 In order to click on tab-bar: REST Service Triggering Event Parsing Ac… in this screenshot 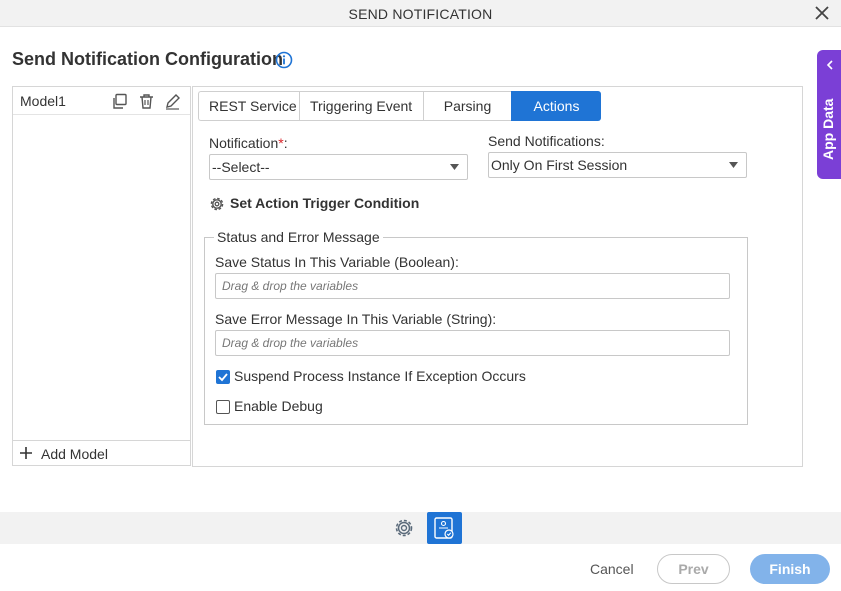, I will do `click(399, 106)`.